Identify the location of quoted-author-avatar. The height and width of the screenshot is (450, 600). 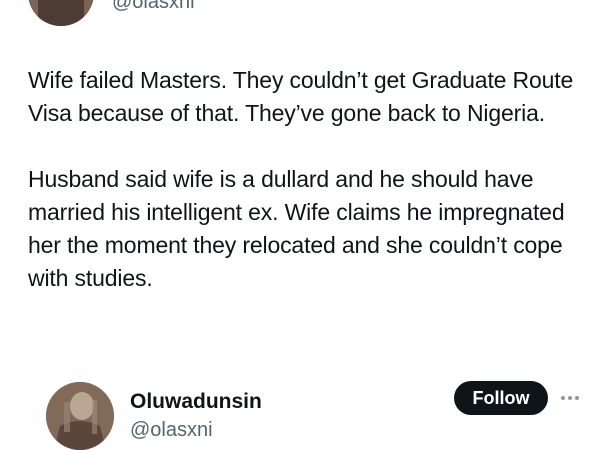
(61, 13).